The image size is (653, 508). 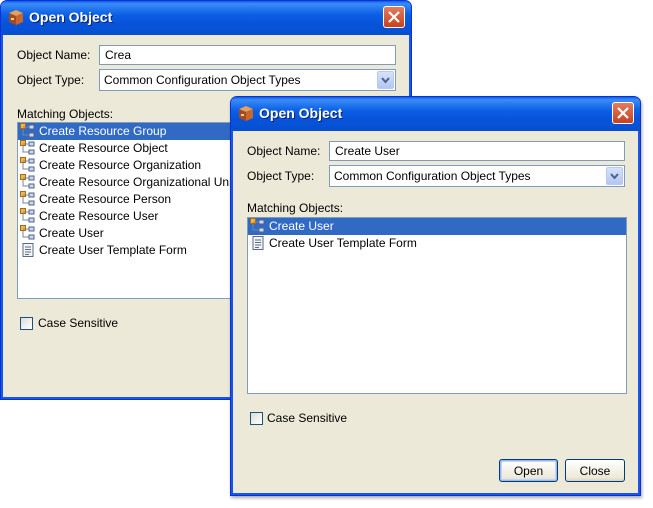 I want to click on object-name-input: Create User, so click(x=477, y=151).